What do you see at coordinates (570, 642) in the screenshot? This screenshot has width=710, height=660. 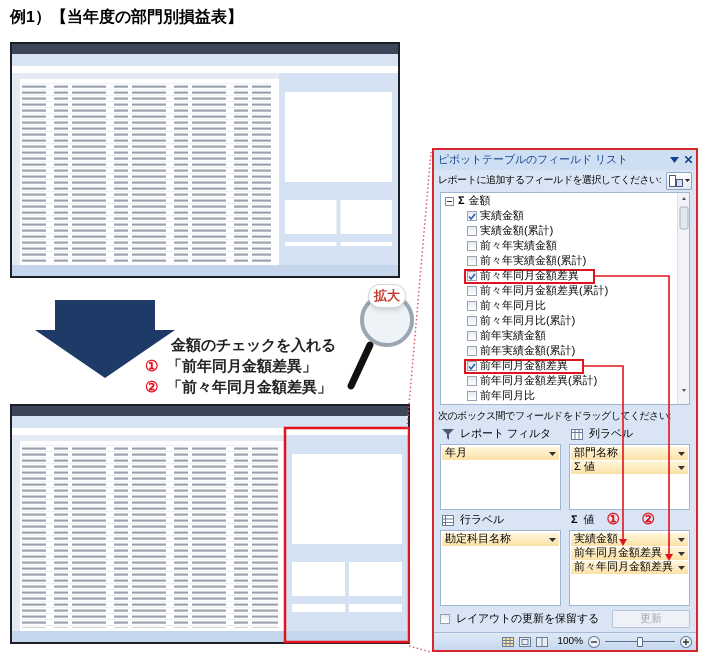 I see `zoom-percentage: 100%` at bounding box center [570, 642].